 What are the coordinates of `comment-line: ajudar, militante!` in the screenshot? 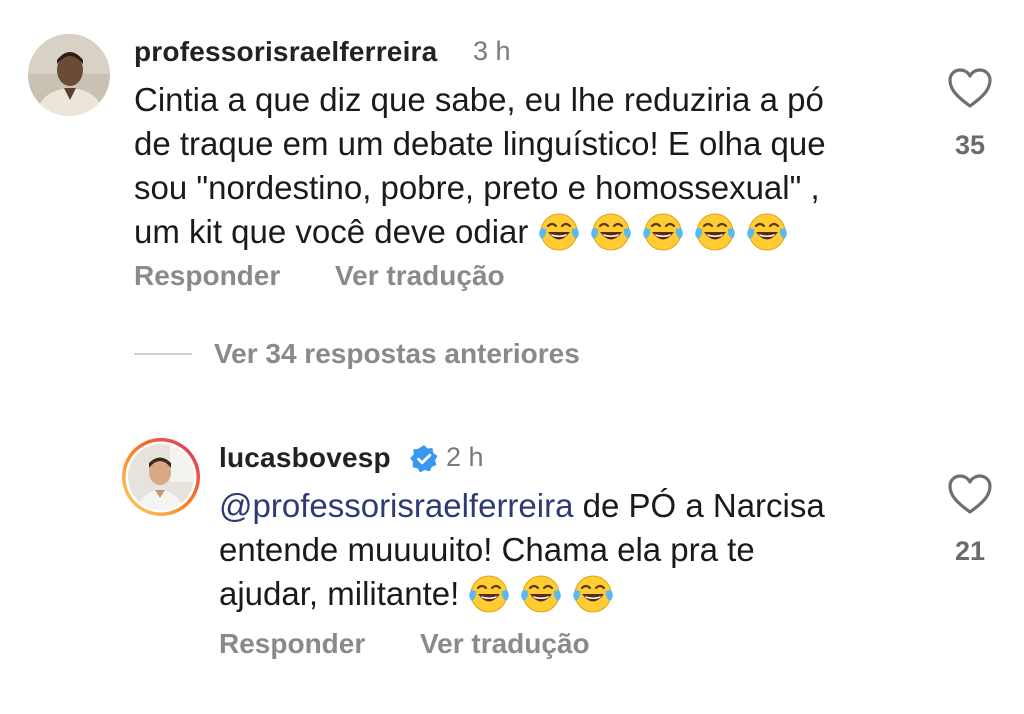 It's located at (579, 594).